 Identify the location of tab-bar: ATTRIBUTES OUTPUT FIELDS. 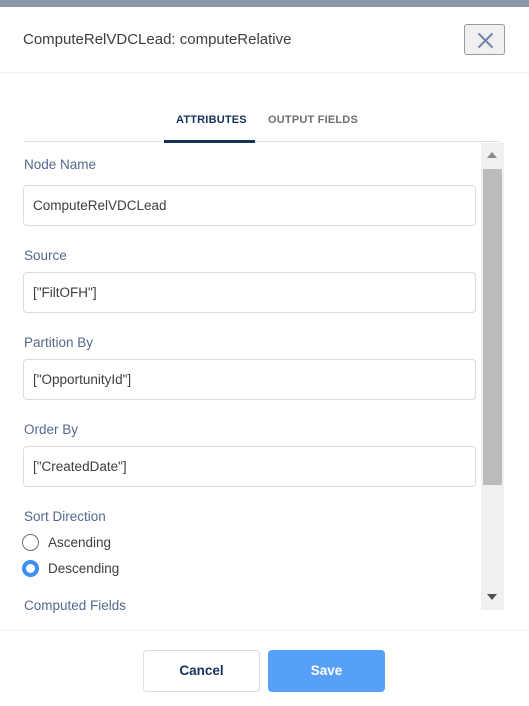
(264, 121).